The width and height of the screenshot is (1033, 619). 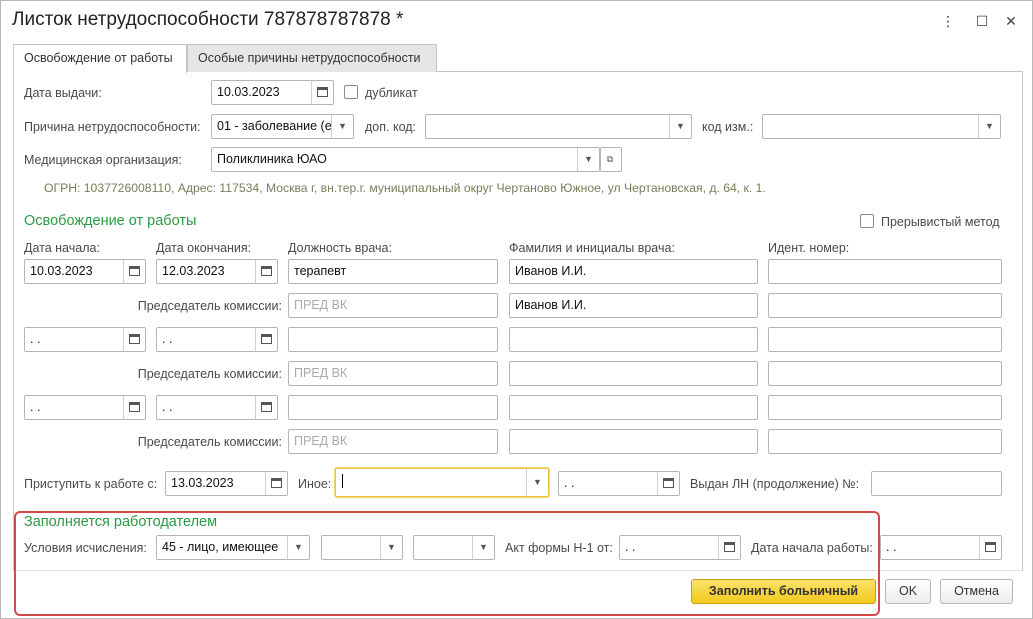 What do you see at coordinates (633, 373) in the screenshot?
I see `chairman2-doctor-field` at bounding box center [633, 373].